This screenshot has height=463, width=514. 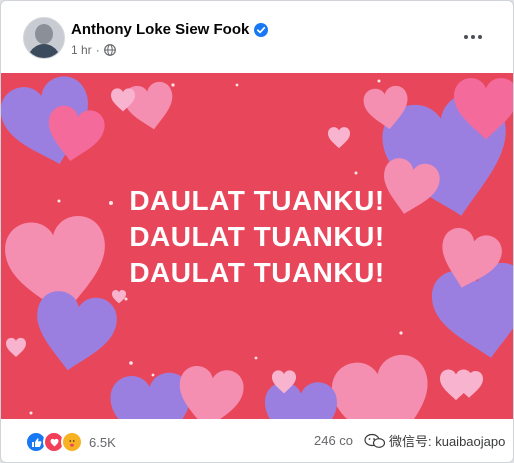 I want to click on post-meta: 1 hr ·, so click(x=93, y=50).